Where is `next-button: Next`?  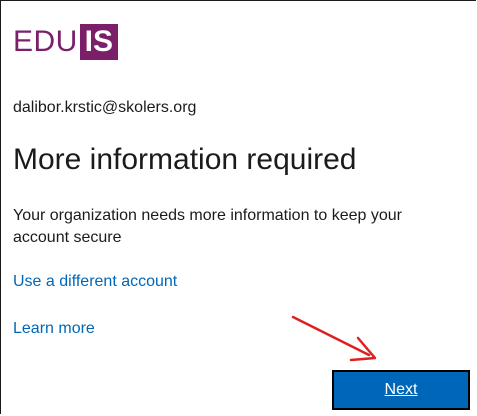
next-button: Next is located at coordinates (401, 390).